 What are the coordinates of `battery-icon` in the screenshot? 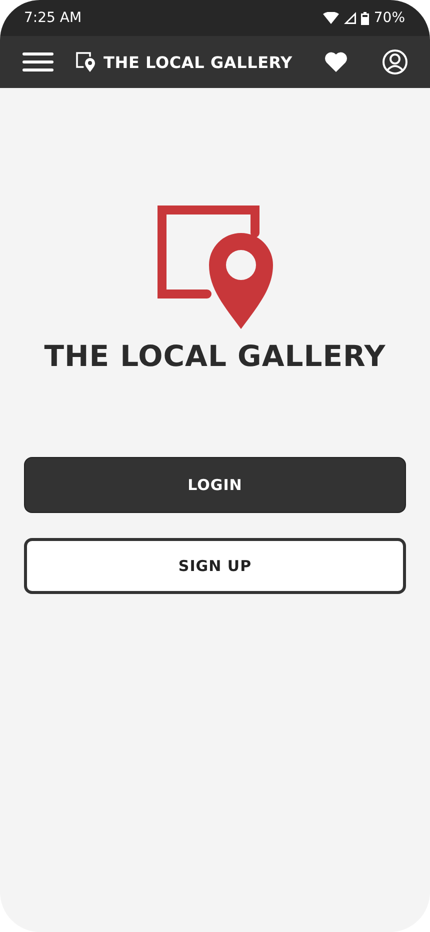 It's located at (364, 18).